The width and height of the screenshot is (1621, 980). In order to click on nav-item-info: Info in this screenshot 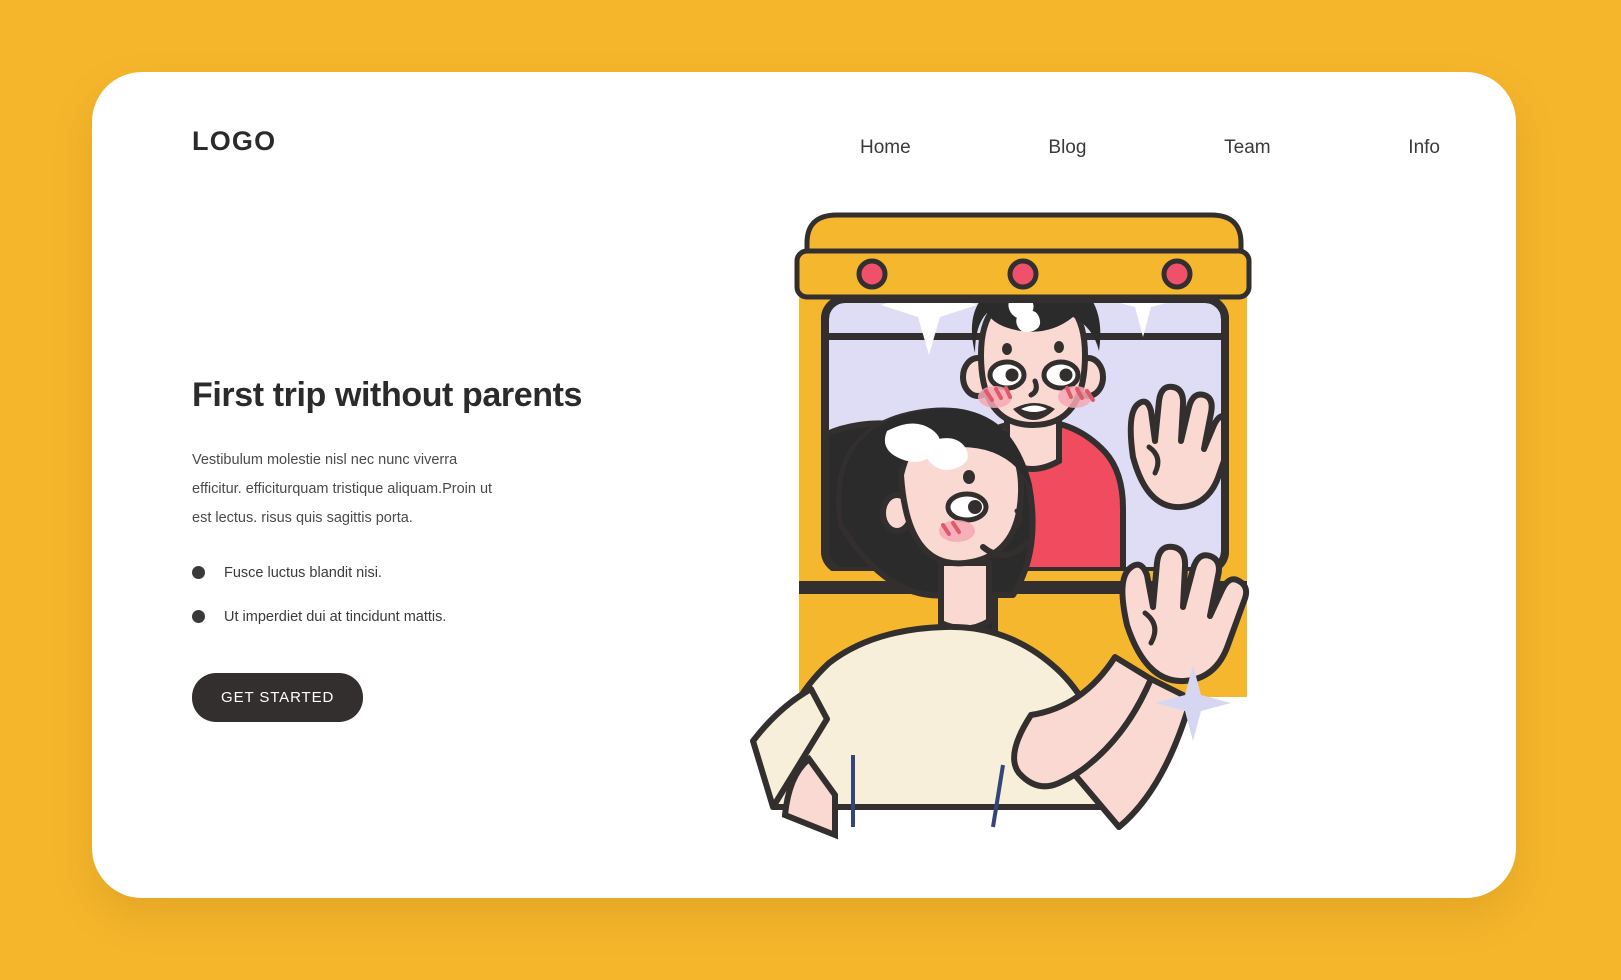, I will do `click(1424, 148)`.